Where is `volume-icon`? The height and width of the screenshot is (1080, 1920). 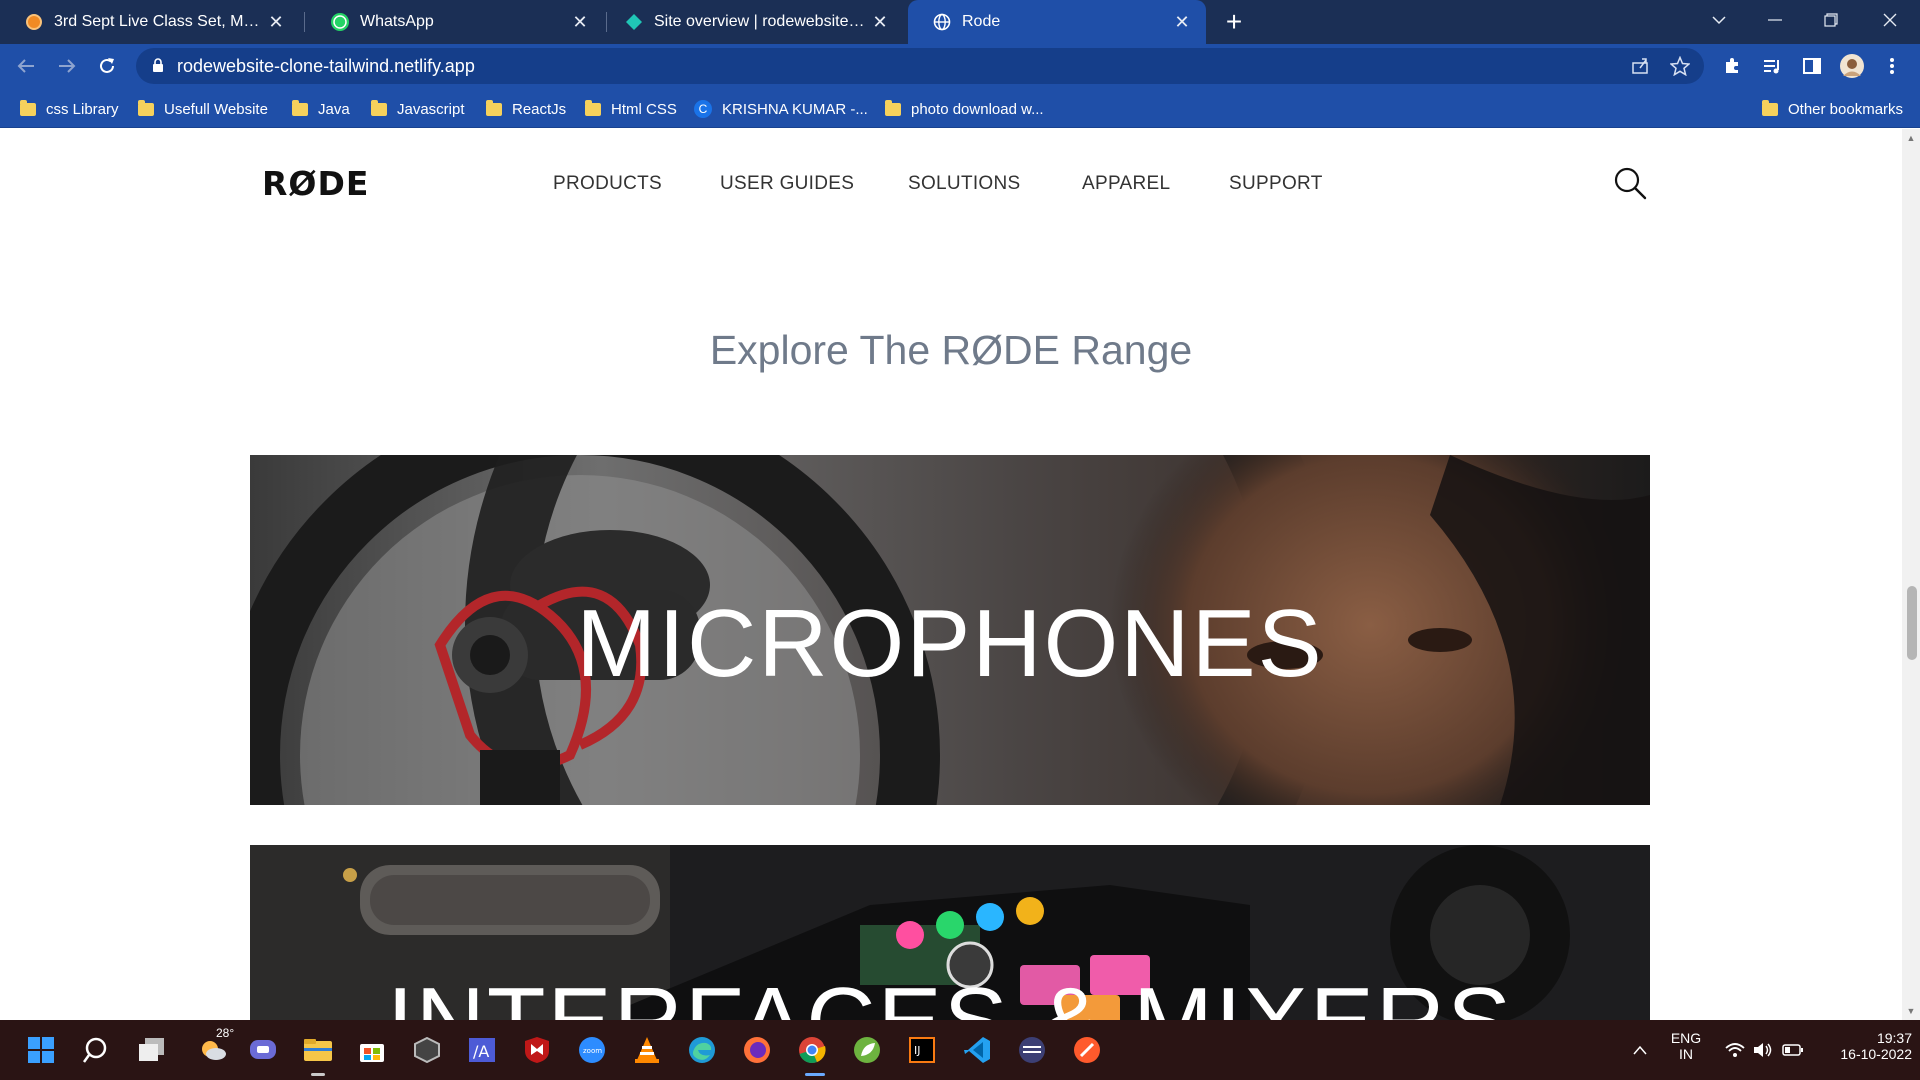
volume-icon is located at coordinates (1763, 1050).